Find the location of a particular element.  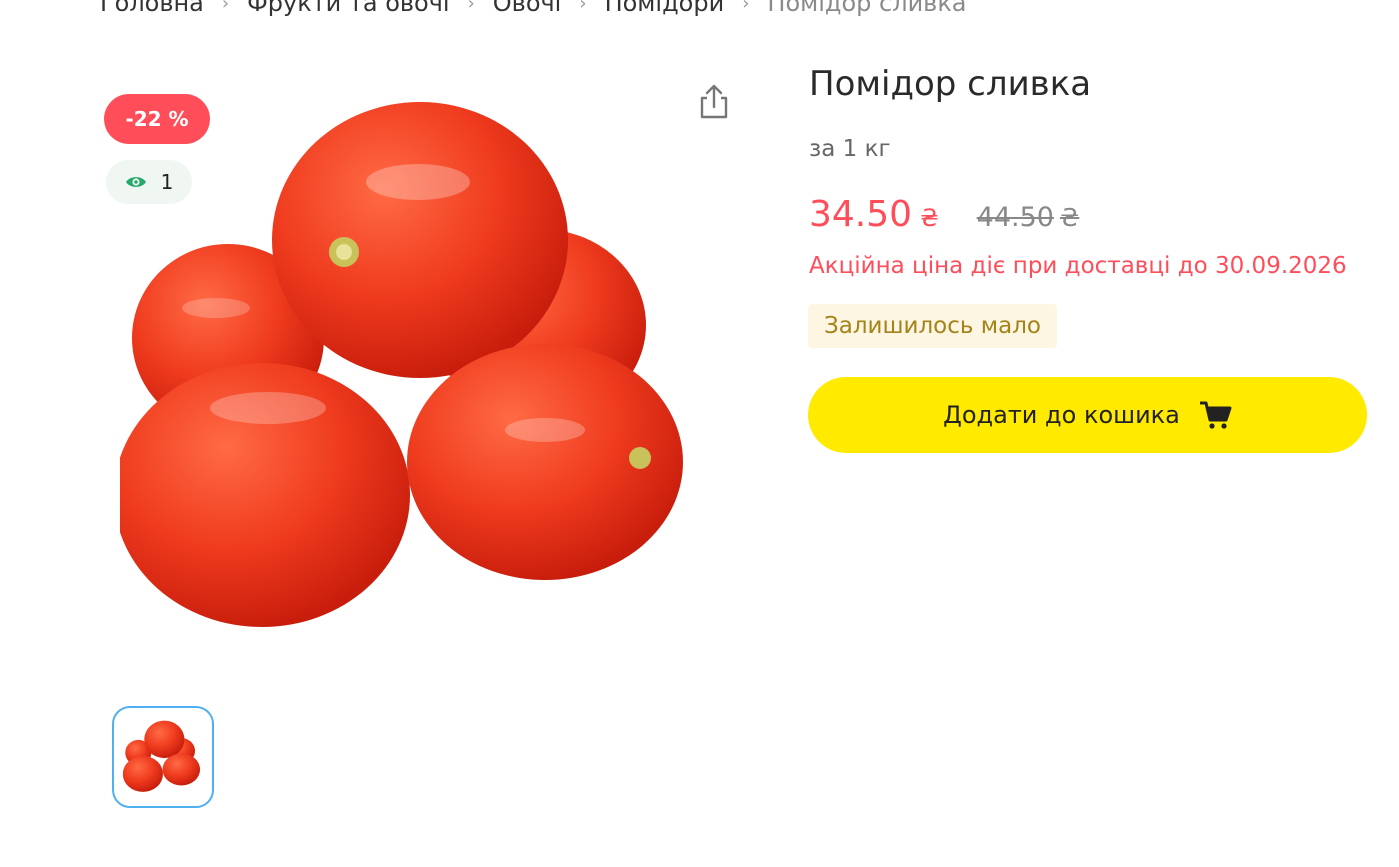

breadcrumb-current: Помідор сливка is located at coordinates (867, 8).